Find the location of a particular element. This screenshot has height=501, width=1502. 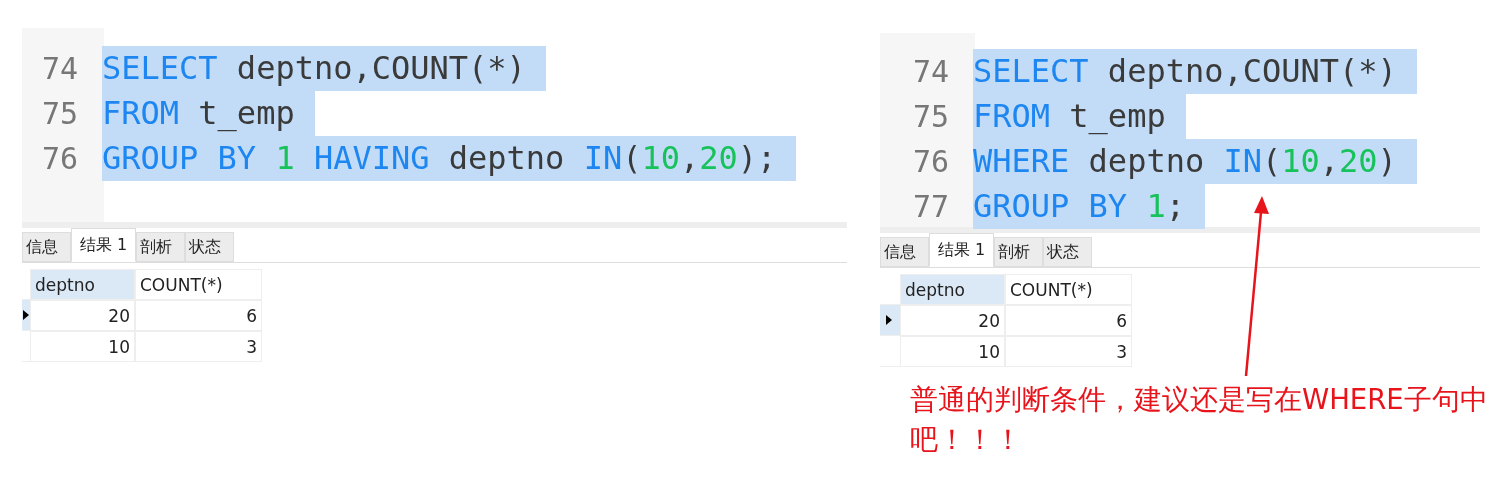

annotation-text: 普通的判断条件，建议还是写在WHERE子句中吧！！！ is located at coordinates (1199, 419).